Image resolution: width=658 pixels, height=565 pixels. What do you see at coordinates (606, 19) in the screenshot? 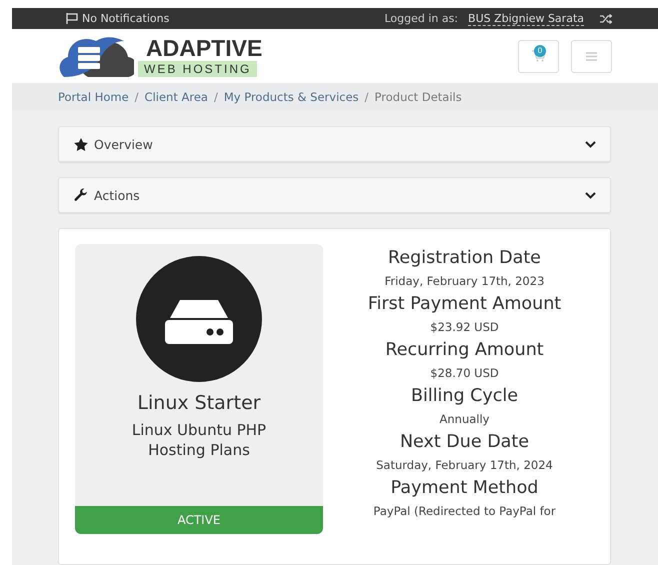
I see `shuffle-icon` at bounding box center [606, 19].